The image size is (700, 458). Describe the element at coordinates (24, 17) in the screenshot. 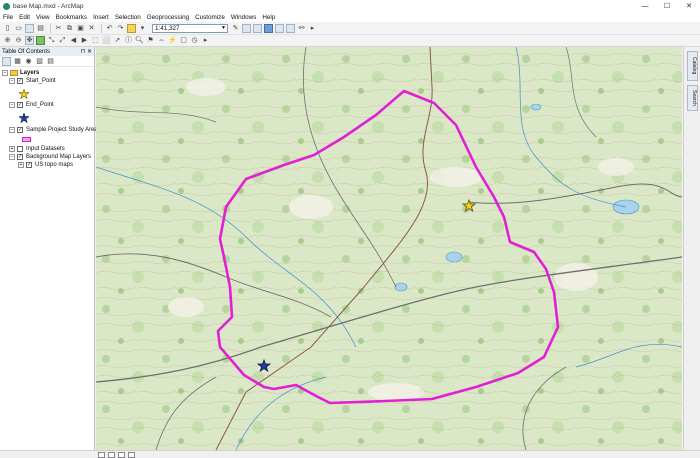

I see `menu-edit: Edit` at that location.